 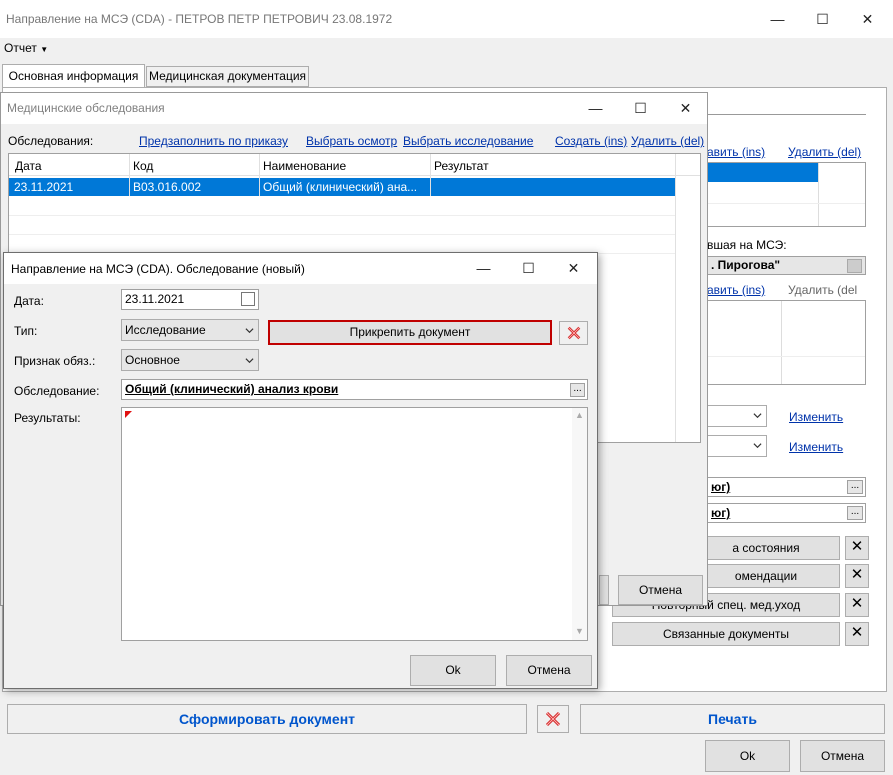 I want to click on calendar-checkbox, so click(x=248, y=299).